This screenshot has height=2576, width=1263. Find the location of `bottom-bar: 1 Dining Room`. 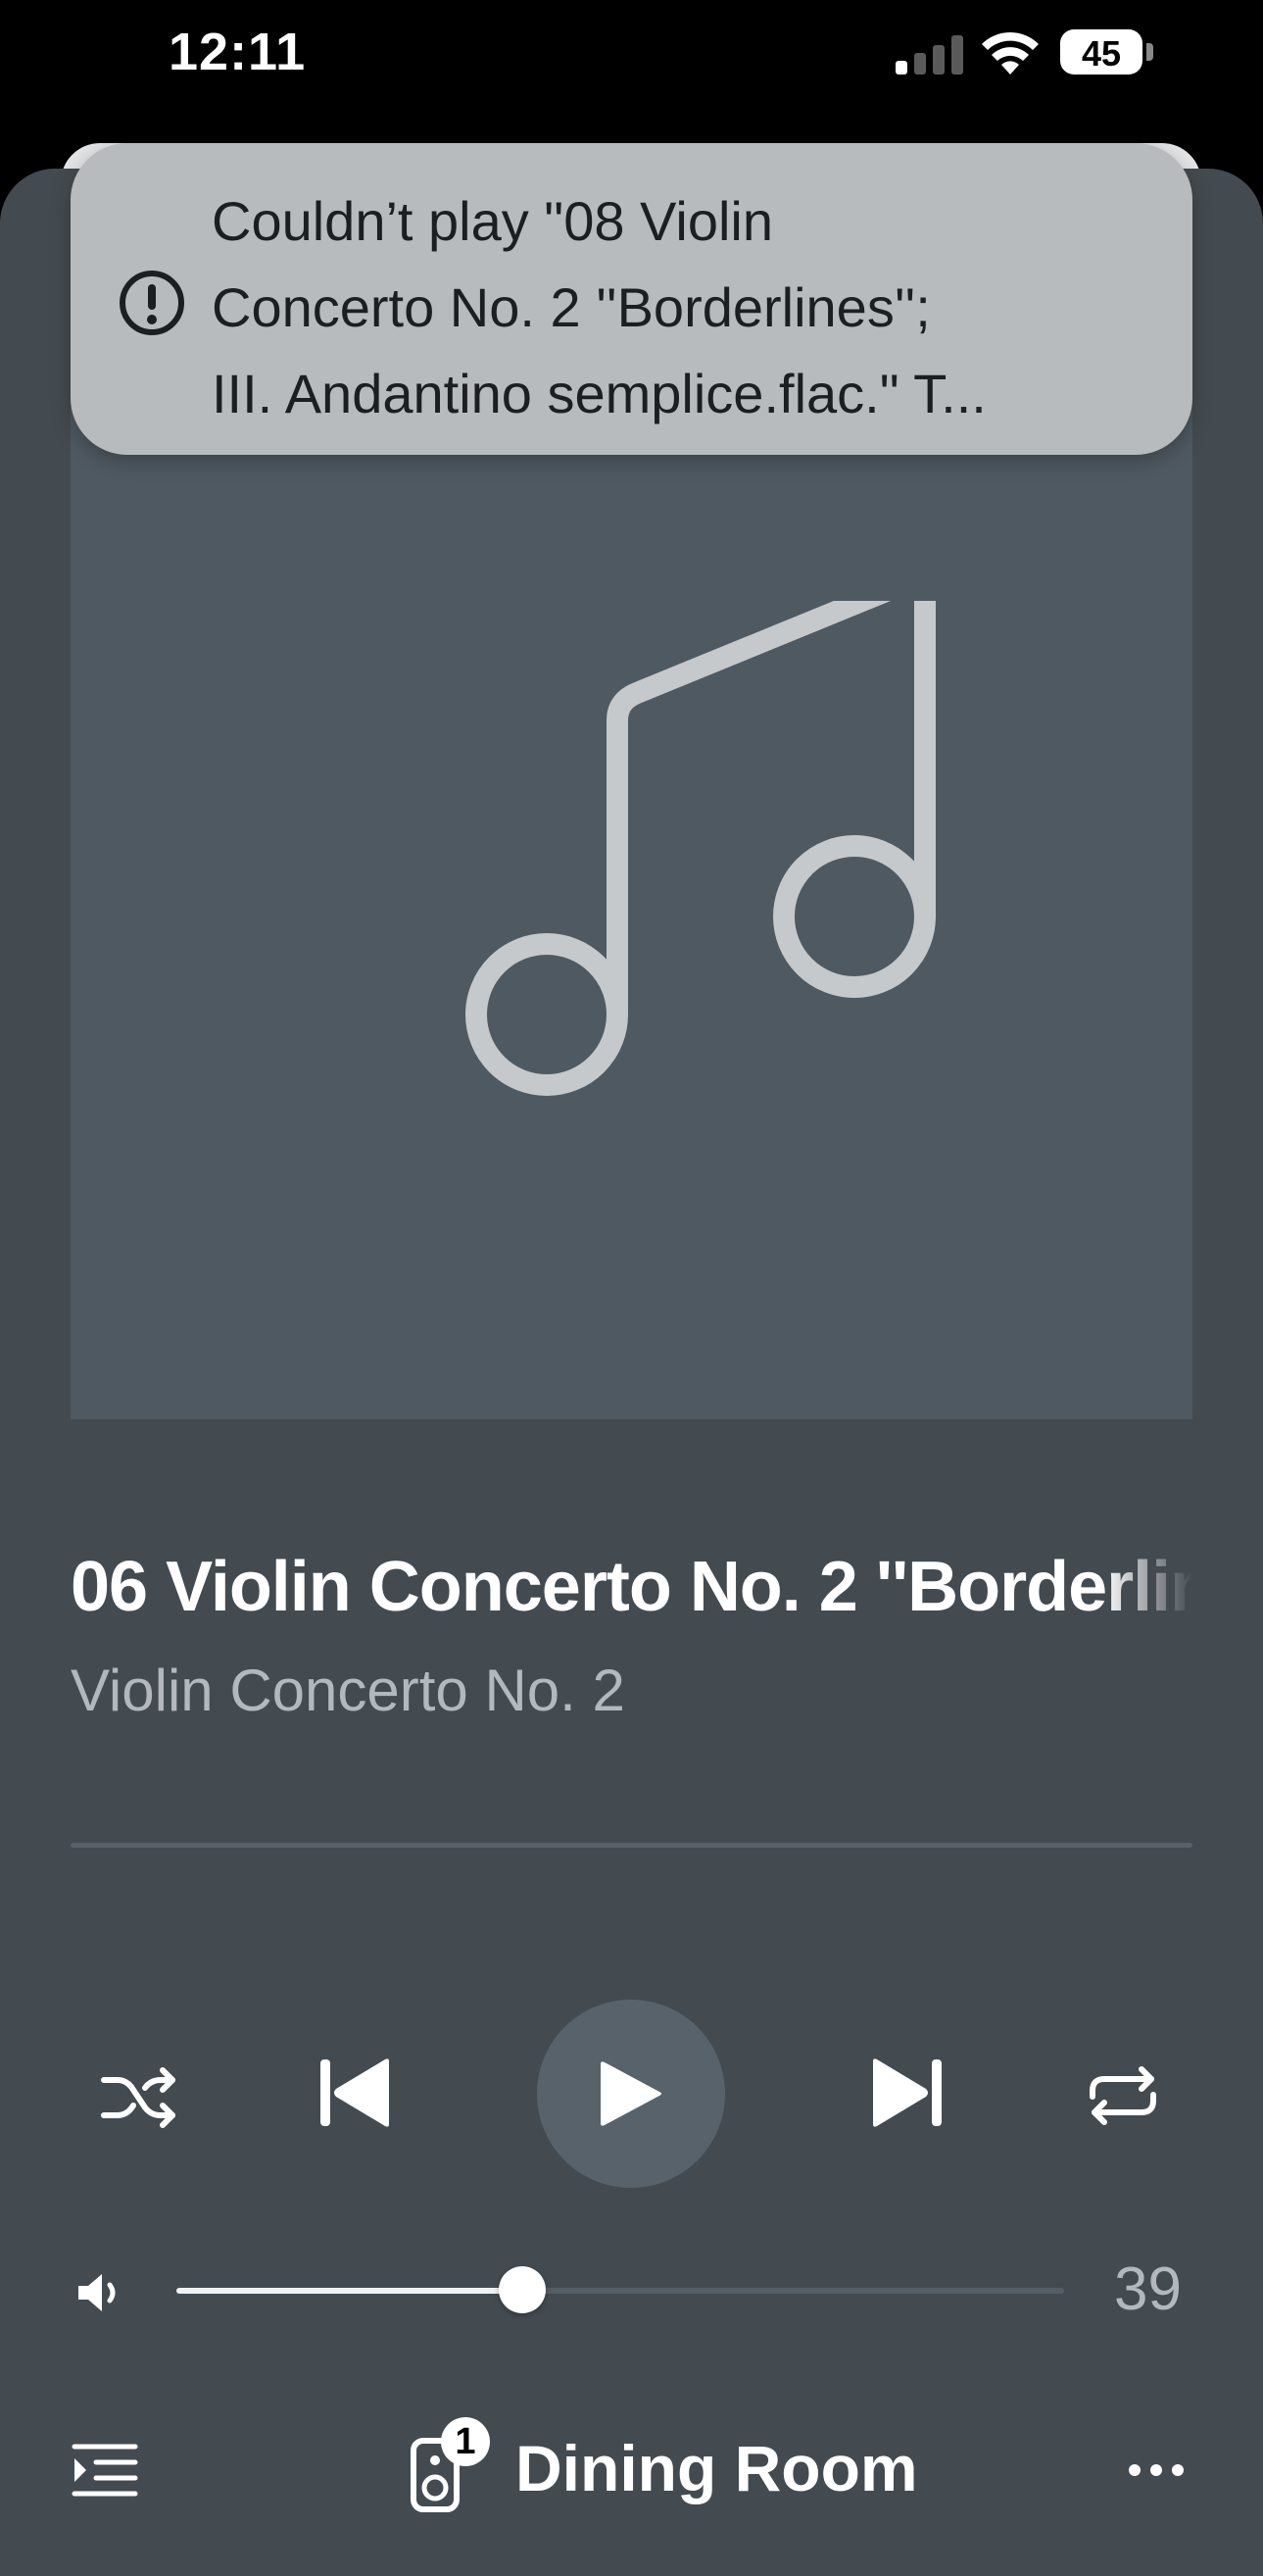

bottom-bar: 1 Dining Room is located at coordinates (631, 2468).